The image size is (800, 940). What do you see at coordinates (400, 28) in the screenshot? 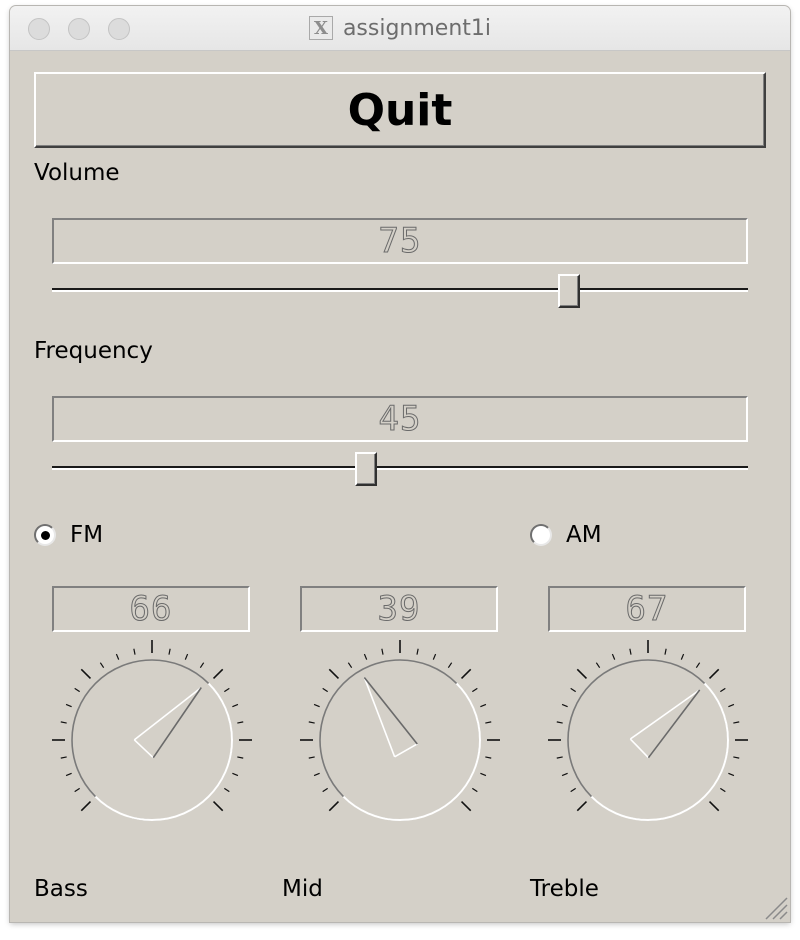
I see `window-title-group: X assignment1i` at bounding box center [400, 28].